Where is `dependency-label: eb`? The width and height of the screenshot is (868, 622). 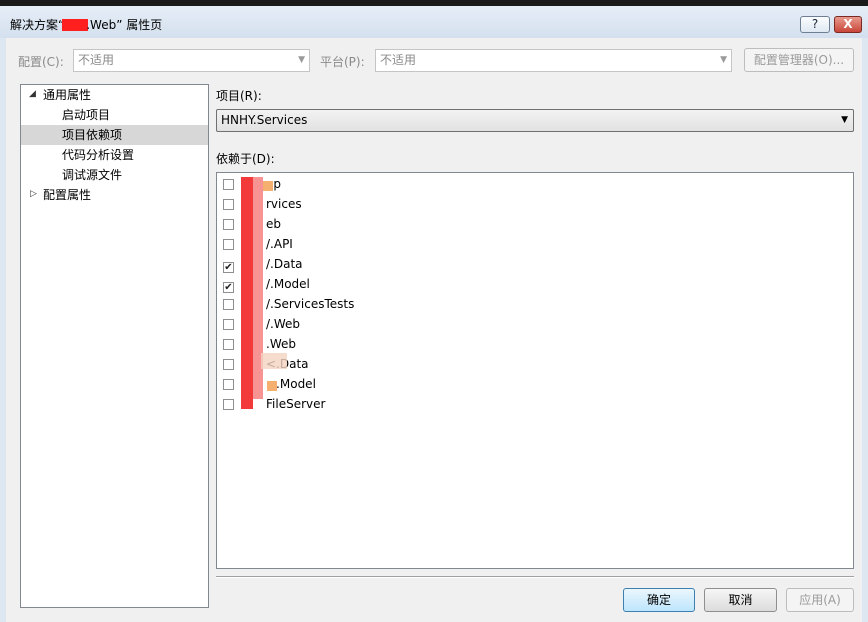
dependency-label: eb is located at coordinates (273, 224).